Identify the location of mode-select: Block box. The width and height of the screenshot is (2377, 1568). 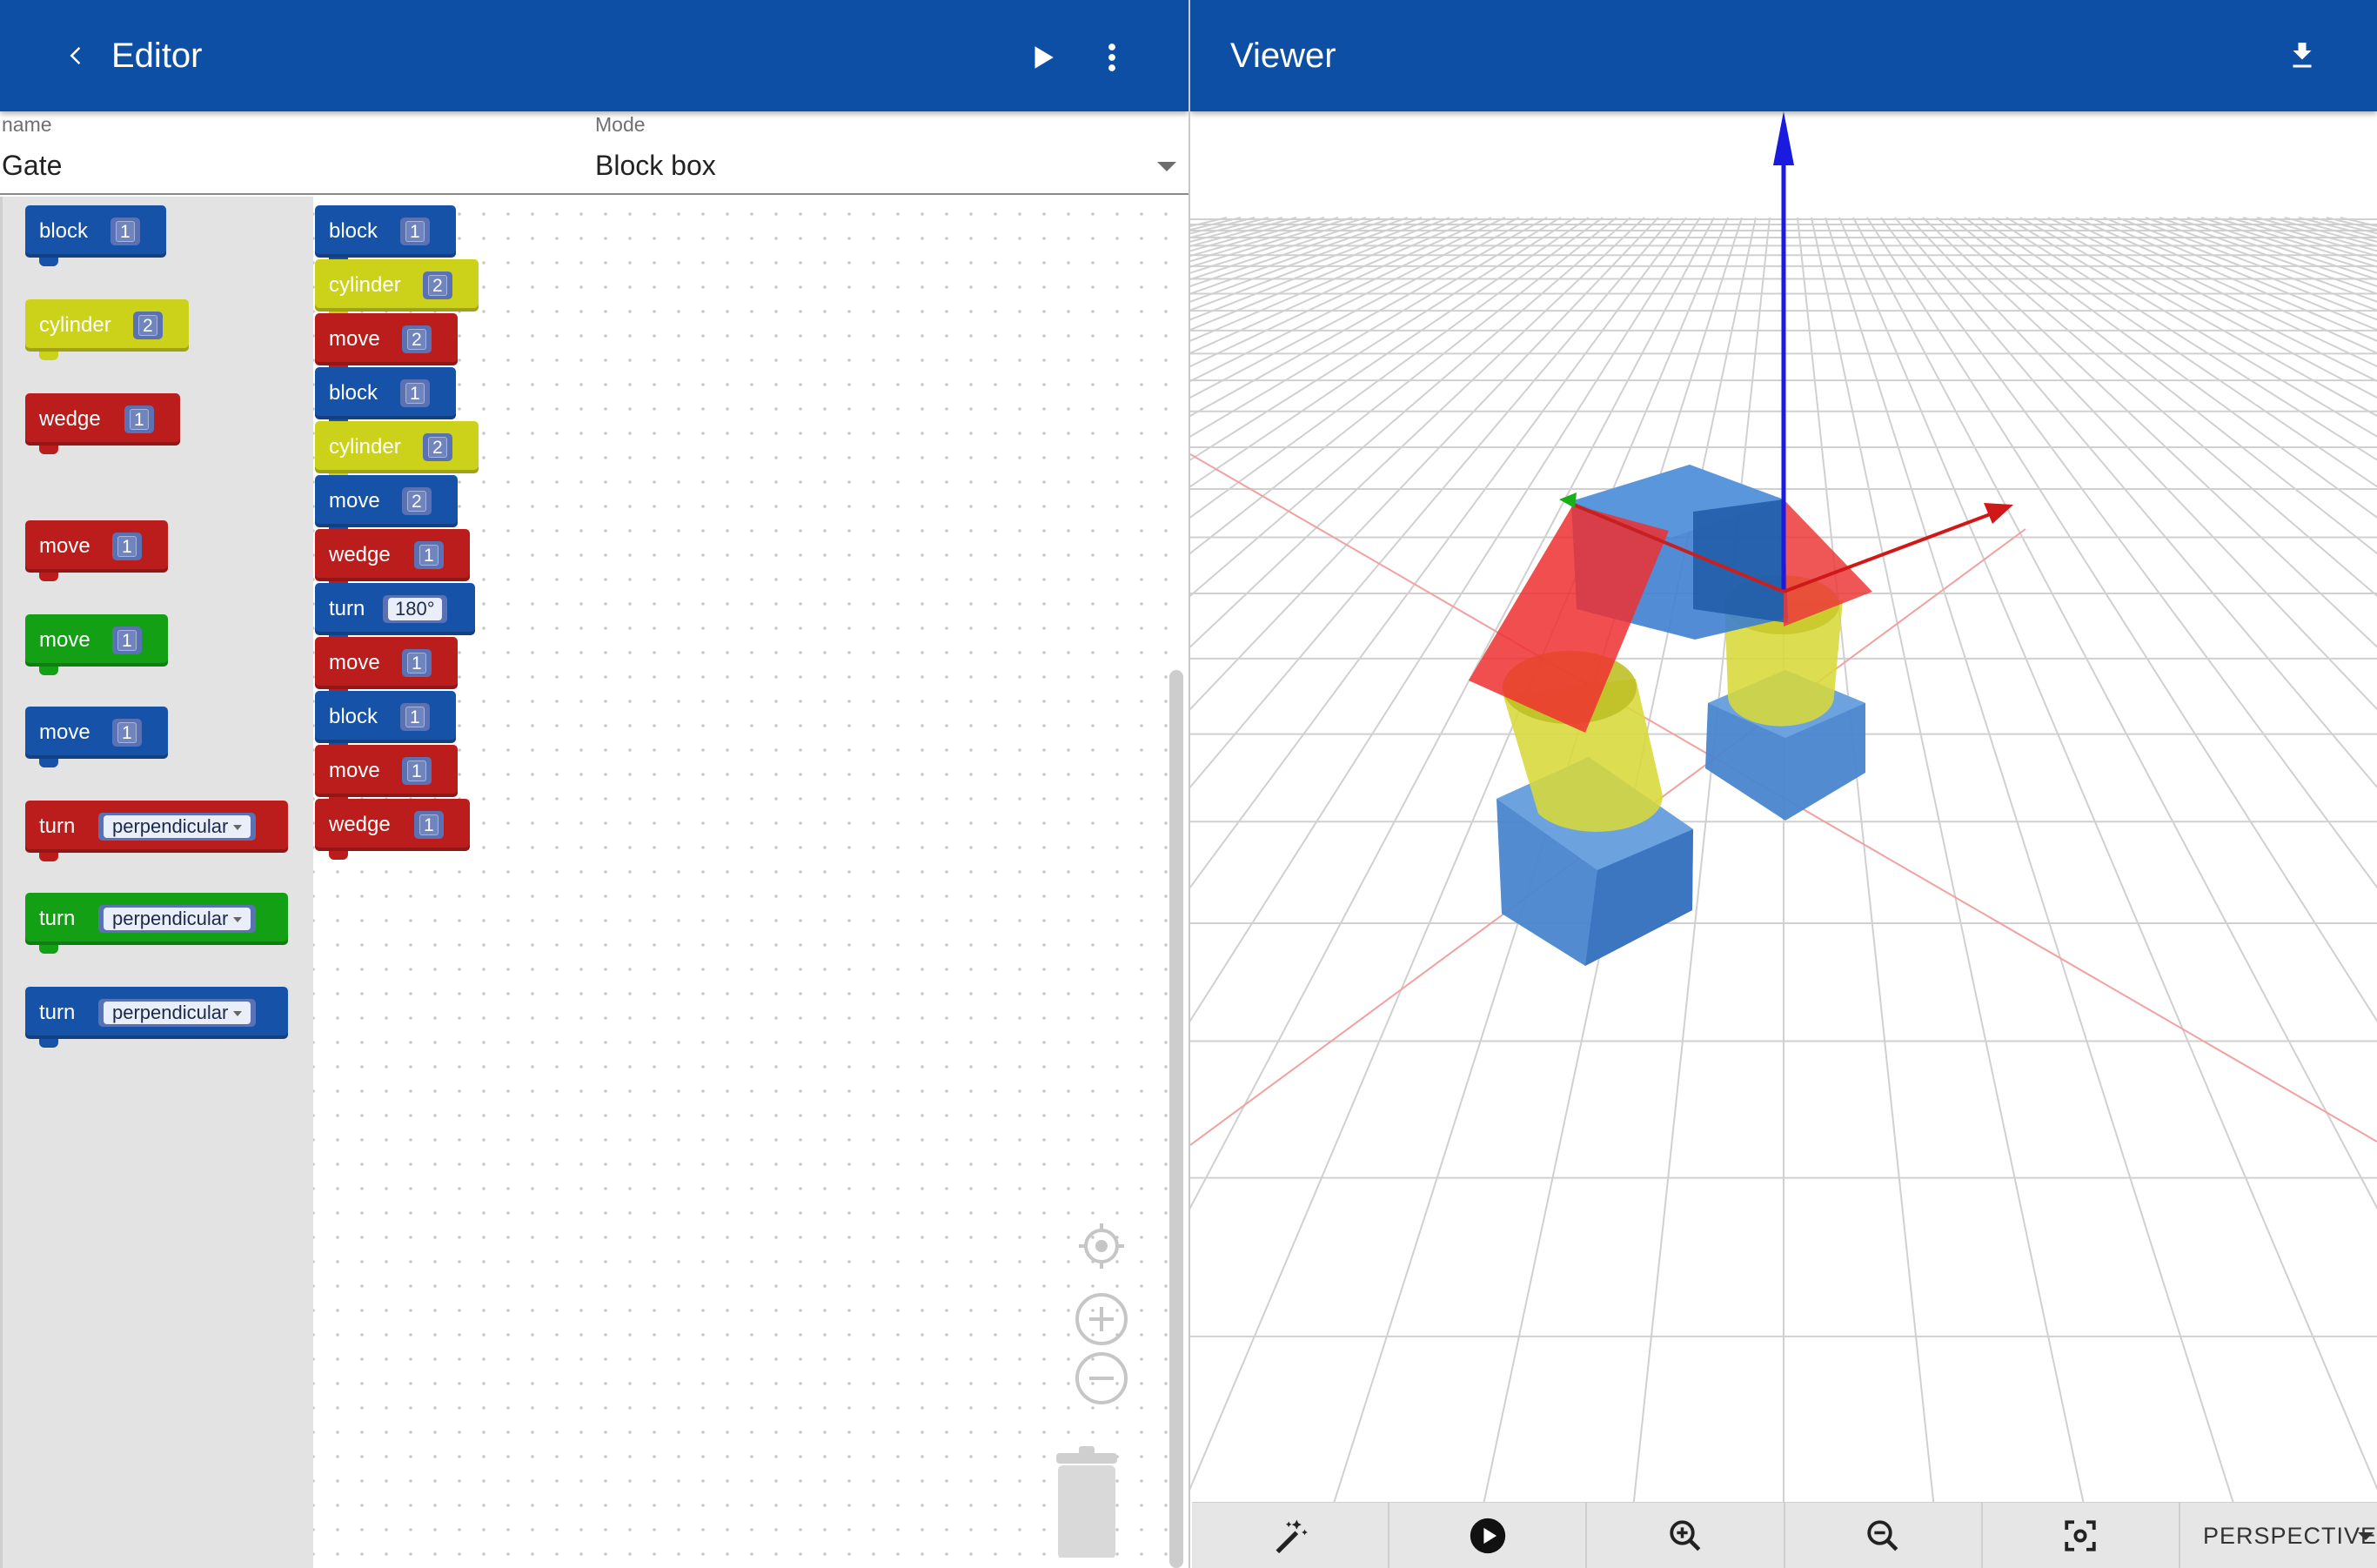
(655, 166).